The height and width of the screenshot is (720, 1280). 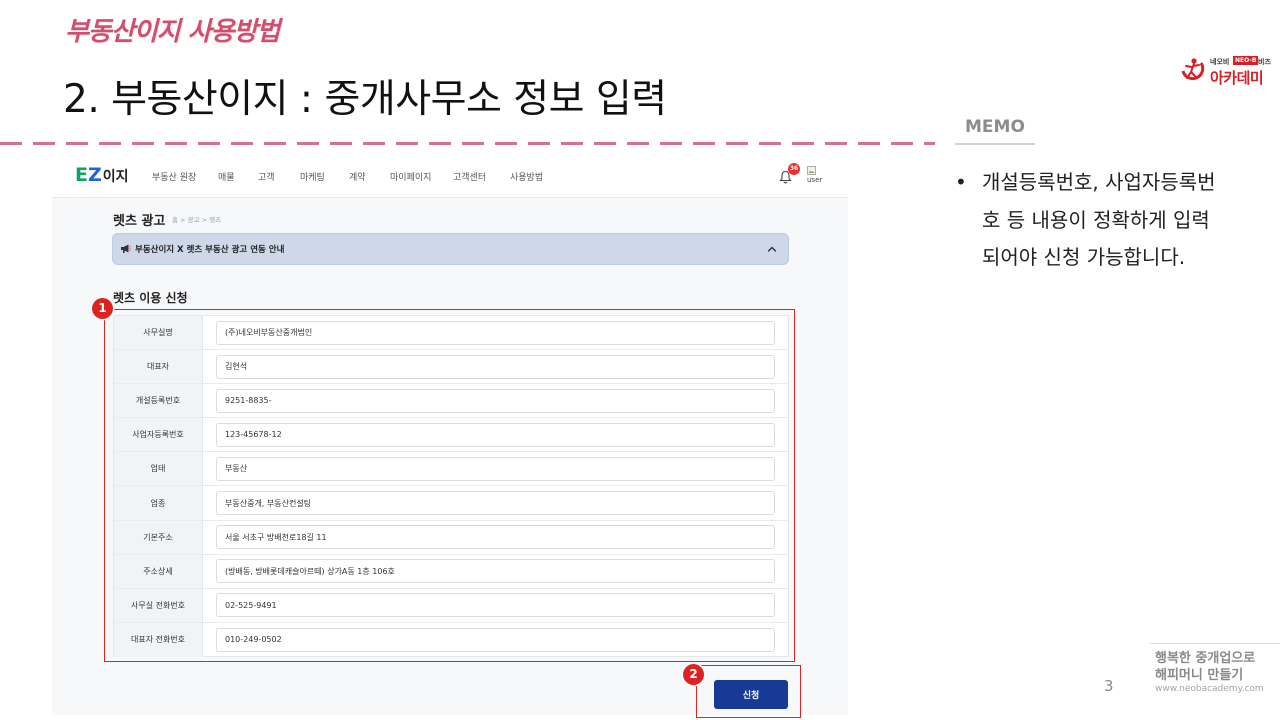 What do you see at coordinates (139, 221) in the screenshot?
I see `page-title: 렛츠 광고` at bounding box center [139, 221].